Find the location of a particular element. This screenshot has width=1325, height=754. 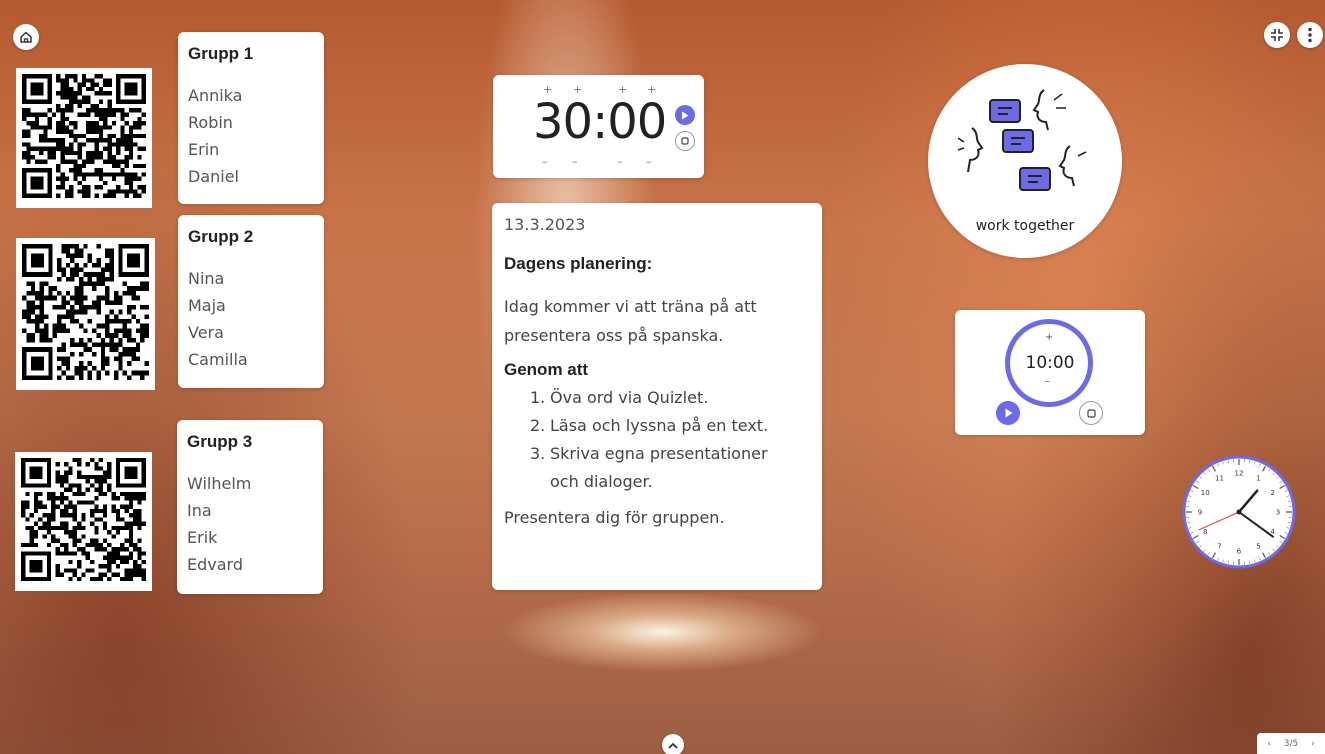

clock-number: 11 is located at coordinates (1219, 479).